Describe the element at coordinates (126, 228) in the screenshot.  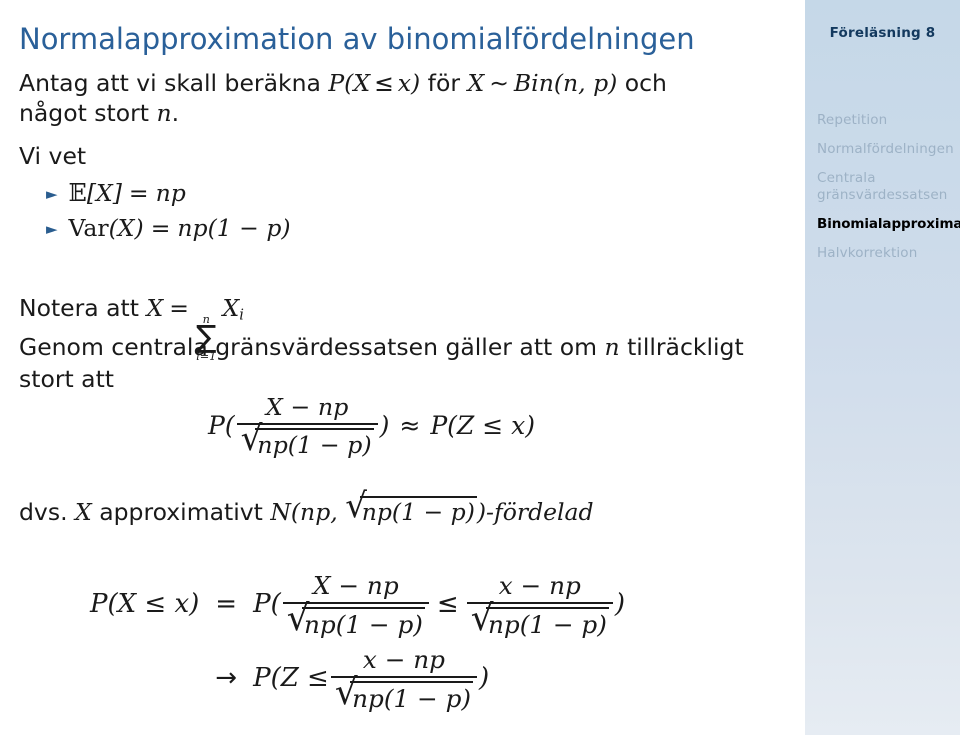
I see `variance-argument: (X)` at that location.